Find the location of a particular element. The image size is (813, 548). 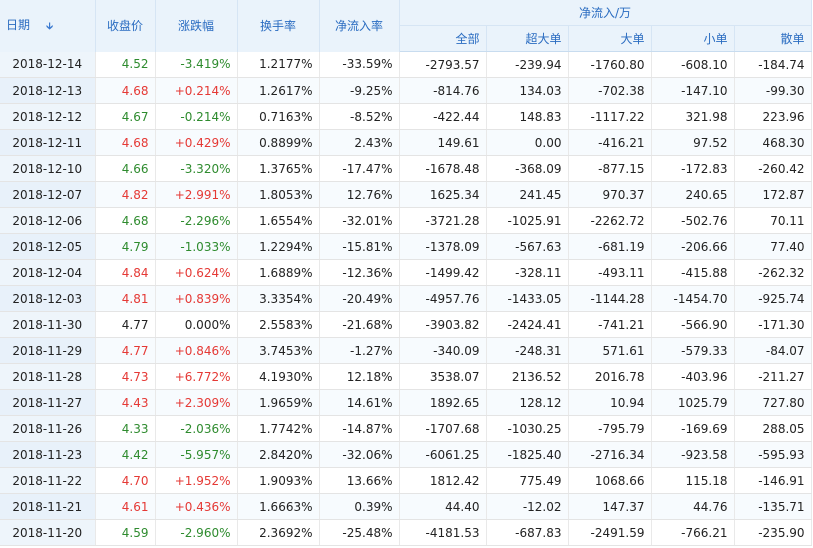

cell-super-large: -1825.40 is located at coordinates (527, 454).